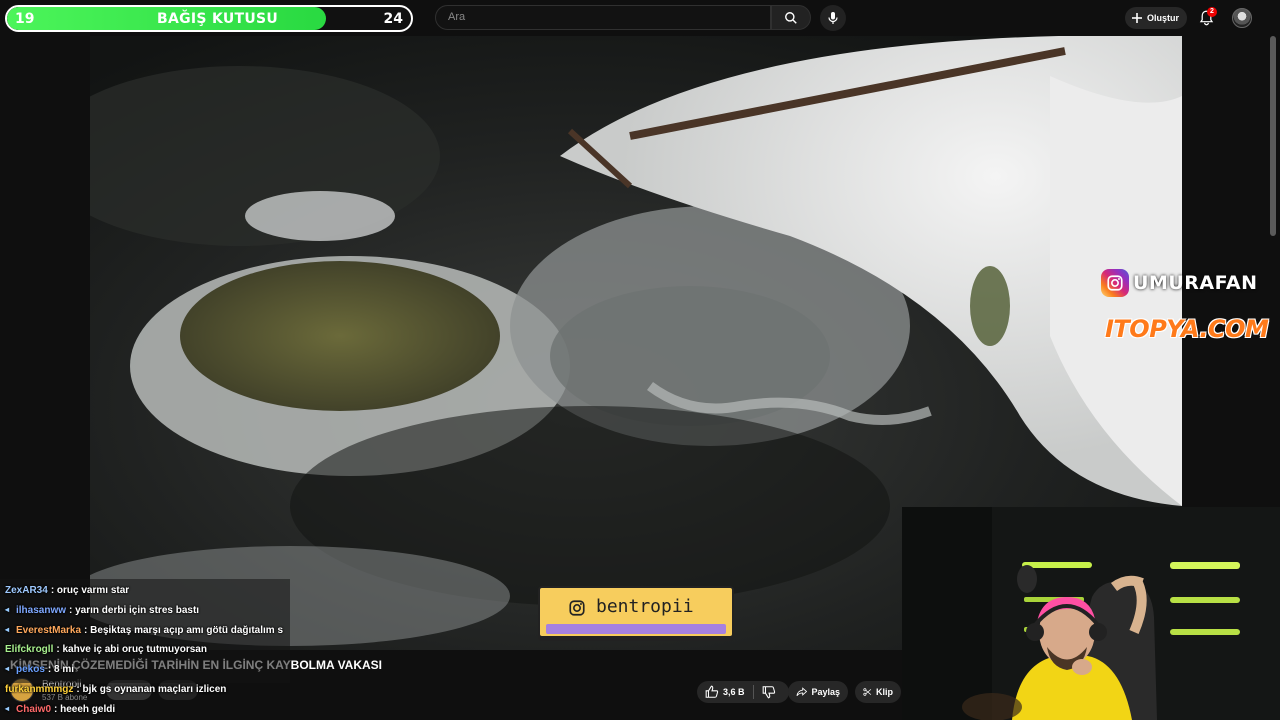  I want to click on chat-username: ilhasanww, so click(41, 610).